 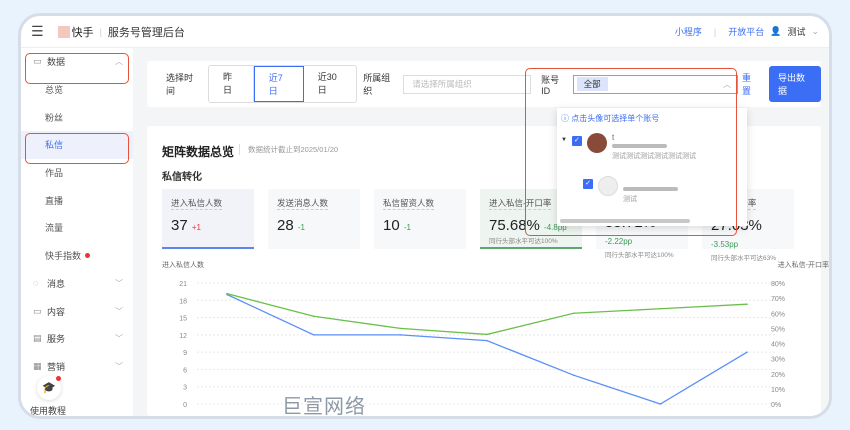 What do you see at coordinates (746, 31) in the screenshot?
I see `open-platform-link: 开放平台` at bounding box center [746, 31].